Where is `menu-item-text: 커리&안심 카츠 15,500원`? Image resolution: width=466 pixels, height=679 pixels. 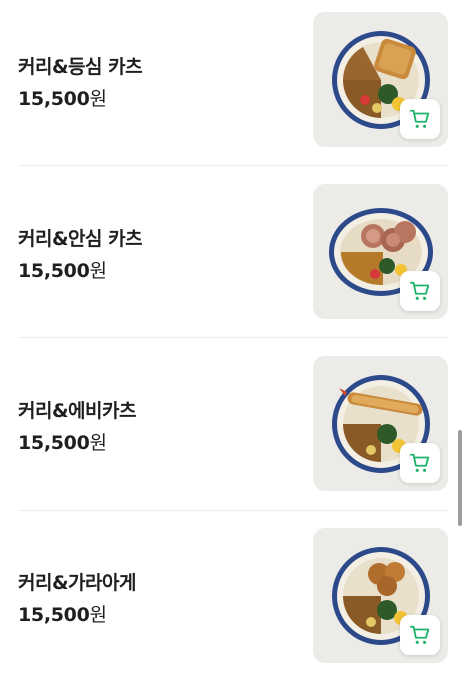
menu-item-text: 커리&안심 카츠 15,500원 is located at coordinates (80, 255).